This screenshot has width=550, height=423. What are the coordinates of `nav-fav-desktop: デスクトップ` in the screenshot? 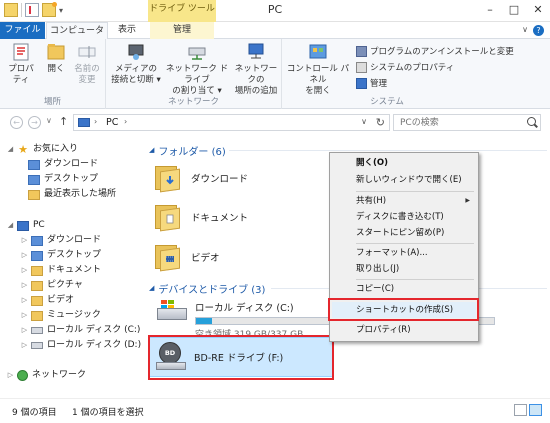 It's located at (72, 179).